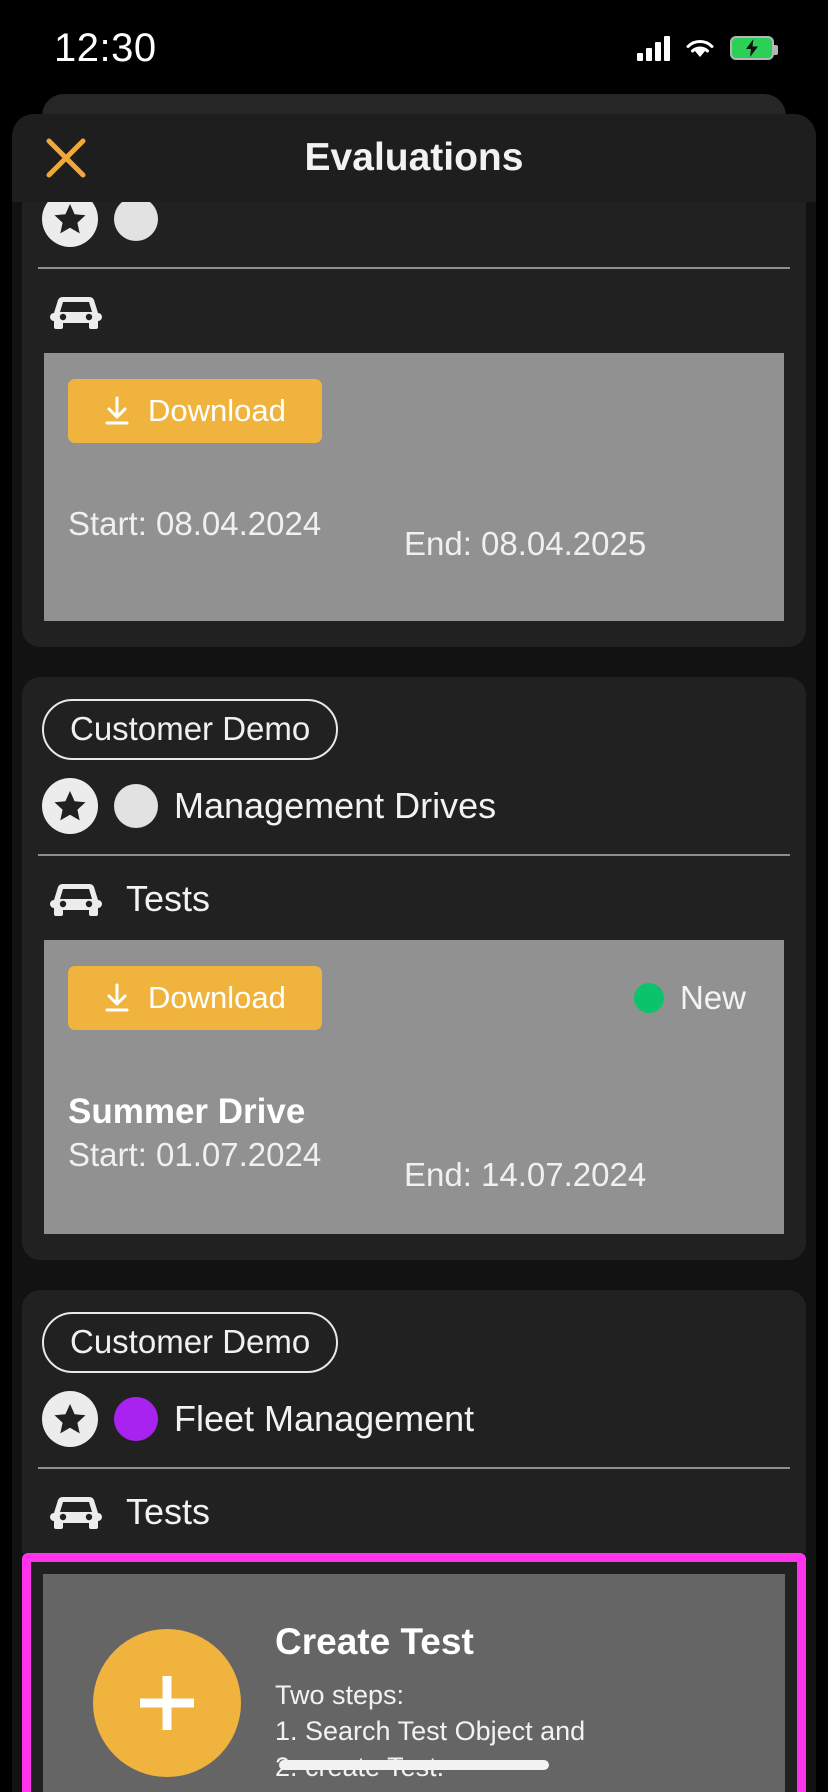 Image resolution: width=828 pixels, height=1792 pixels. What do you see at coordinates (653, 48) in the screenshot?
I see `cellular-signal-icon` at bounding box center [653, 48].